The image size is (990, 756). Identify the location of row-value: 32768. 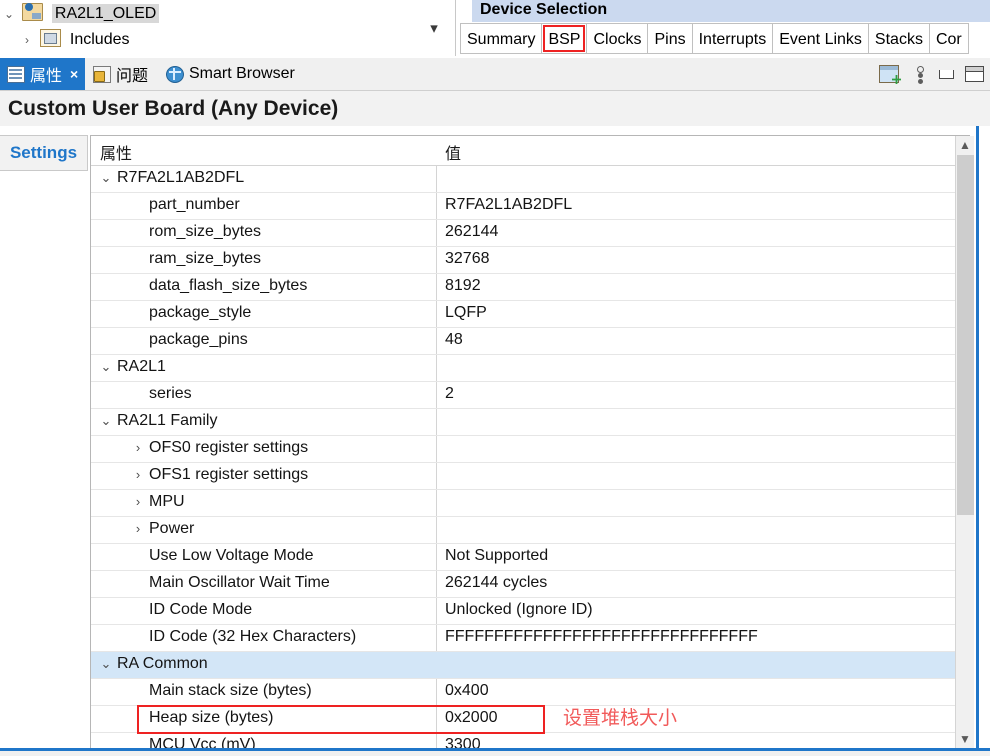
(467, 259).